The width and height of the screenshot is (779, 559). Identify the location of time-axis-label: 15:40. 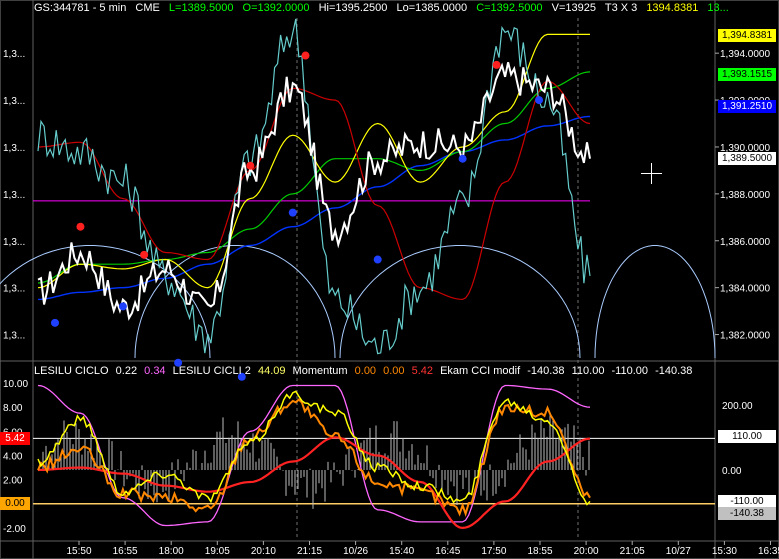
(401, 551).